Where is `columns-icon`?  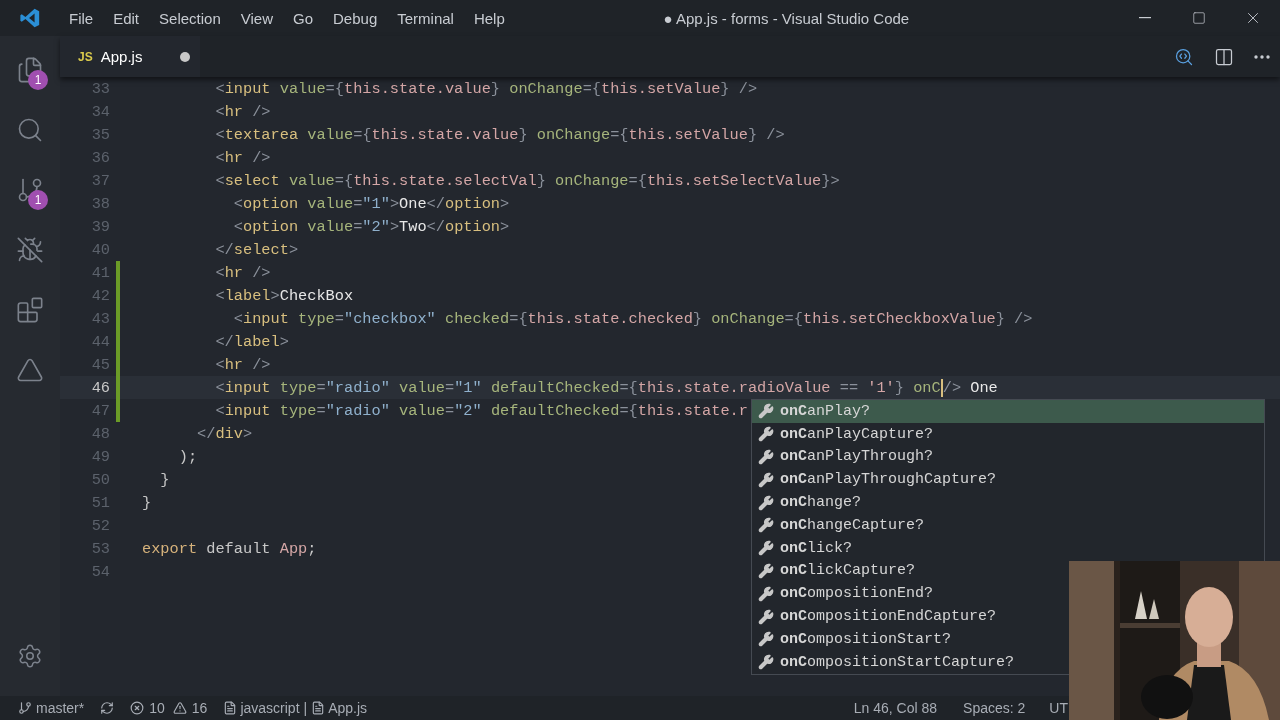
columns-icon is located at coordinates (1224, 56).